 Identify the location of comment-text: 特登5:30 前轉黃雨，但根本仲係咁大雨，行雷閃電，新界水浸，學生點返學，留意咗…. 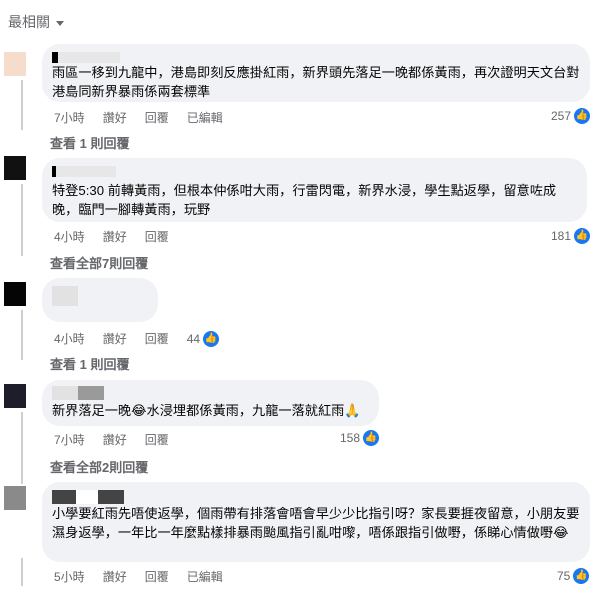
(304, 200).